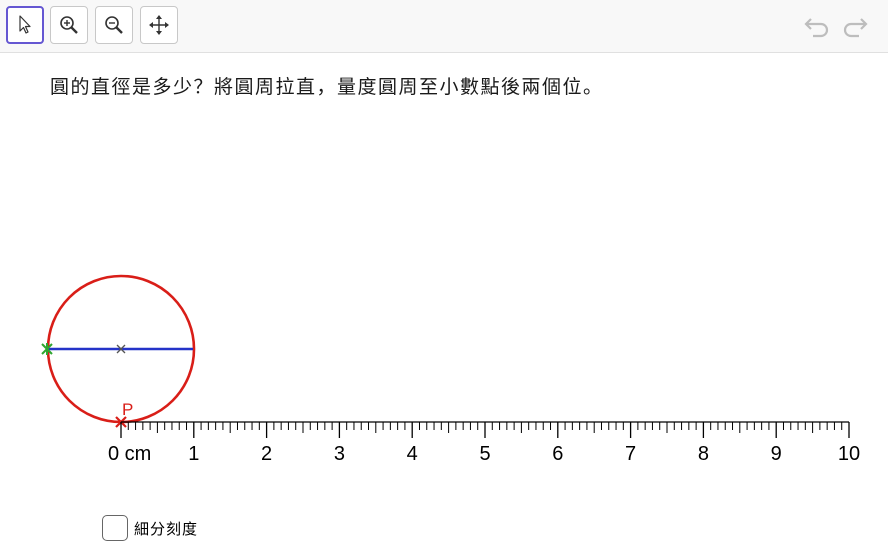  I want to click on zoom-out-button, so click(114, 25).